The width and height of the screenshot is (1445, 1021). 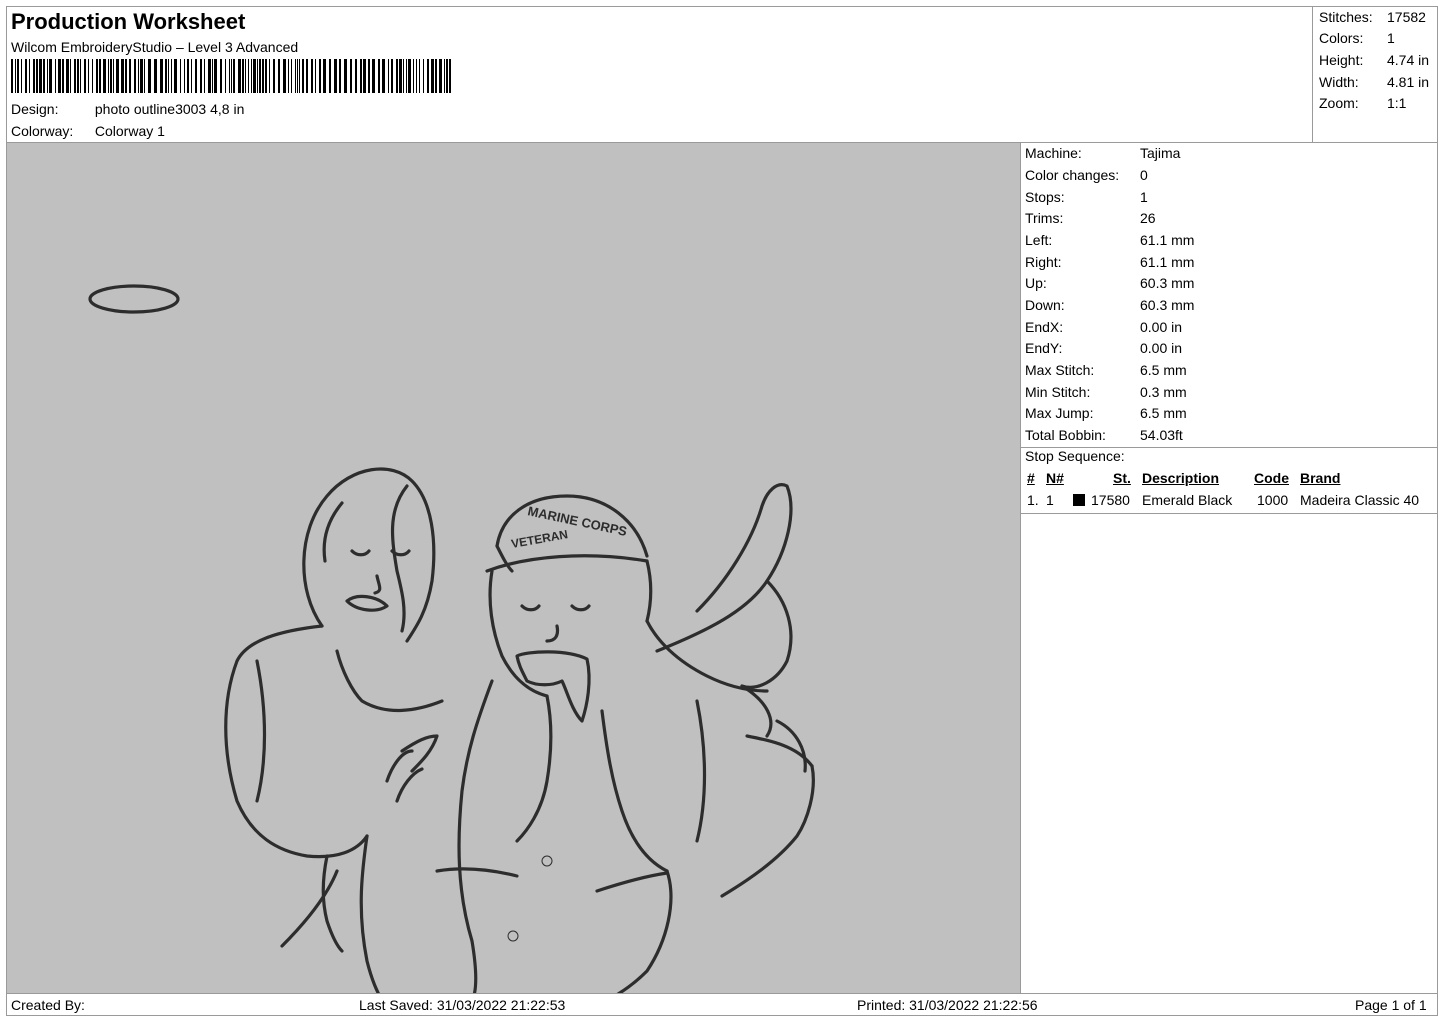 What do you see at coordinates (1044, 218) in the screenshot?
I see `trims-label: Trims:` at bounding box center [1044, 218].